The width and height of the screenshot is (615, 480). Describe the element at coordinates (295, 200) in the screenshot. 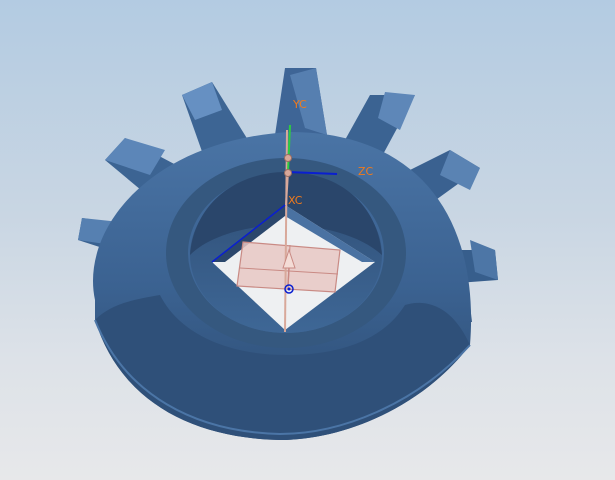

I see `xc-label: XC` at that location.